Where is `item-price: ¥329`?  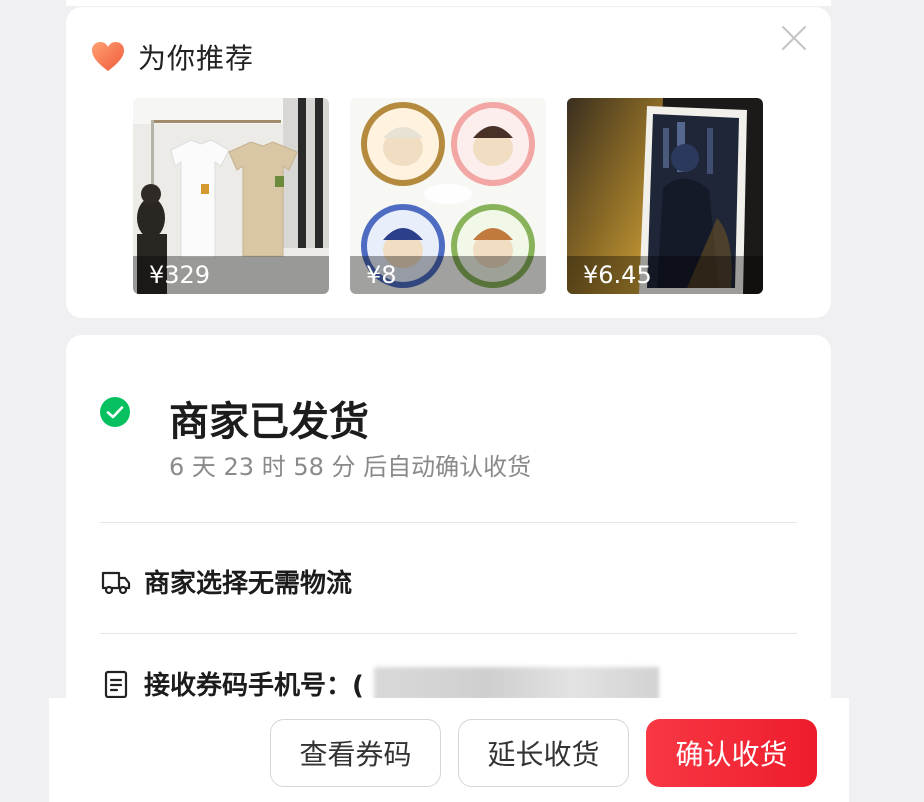
item-price: ¥329 is located at coordinates (231, 275).